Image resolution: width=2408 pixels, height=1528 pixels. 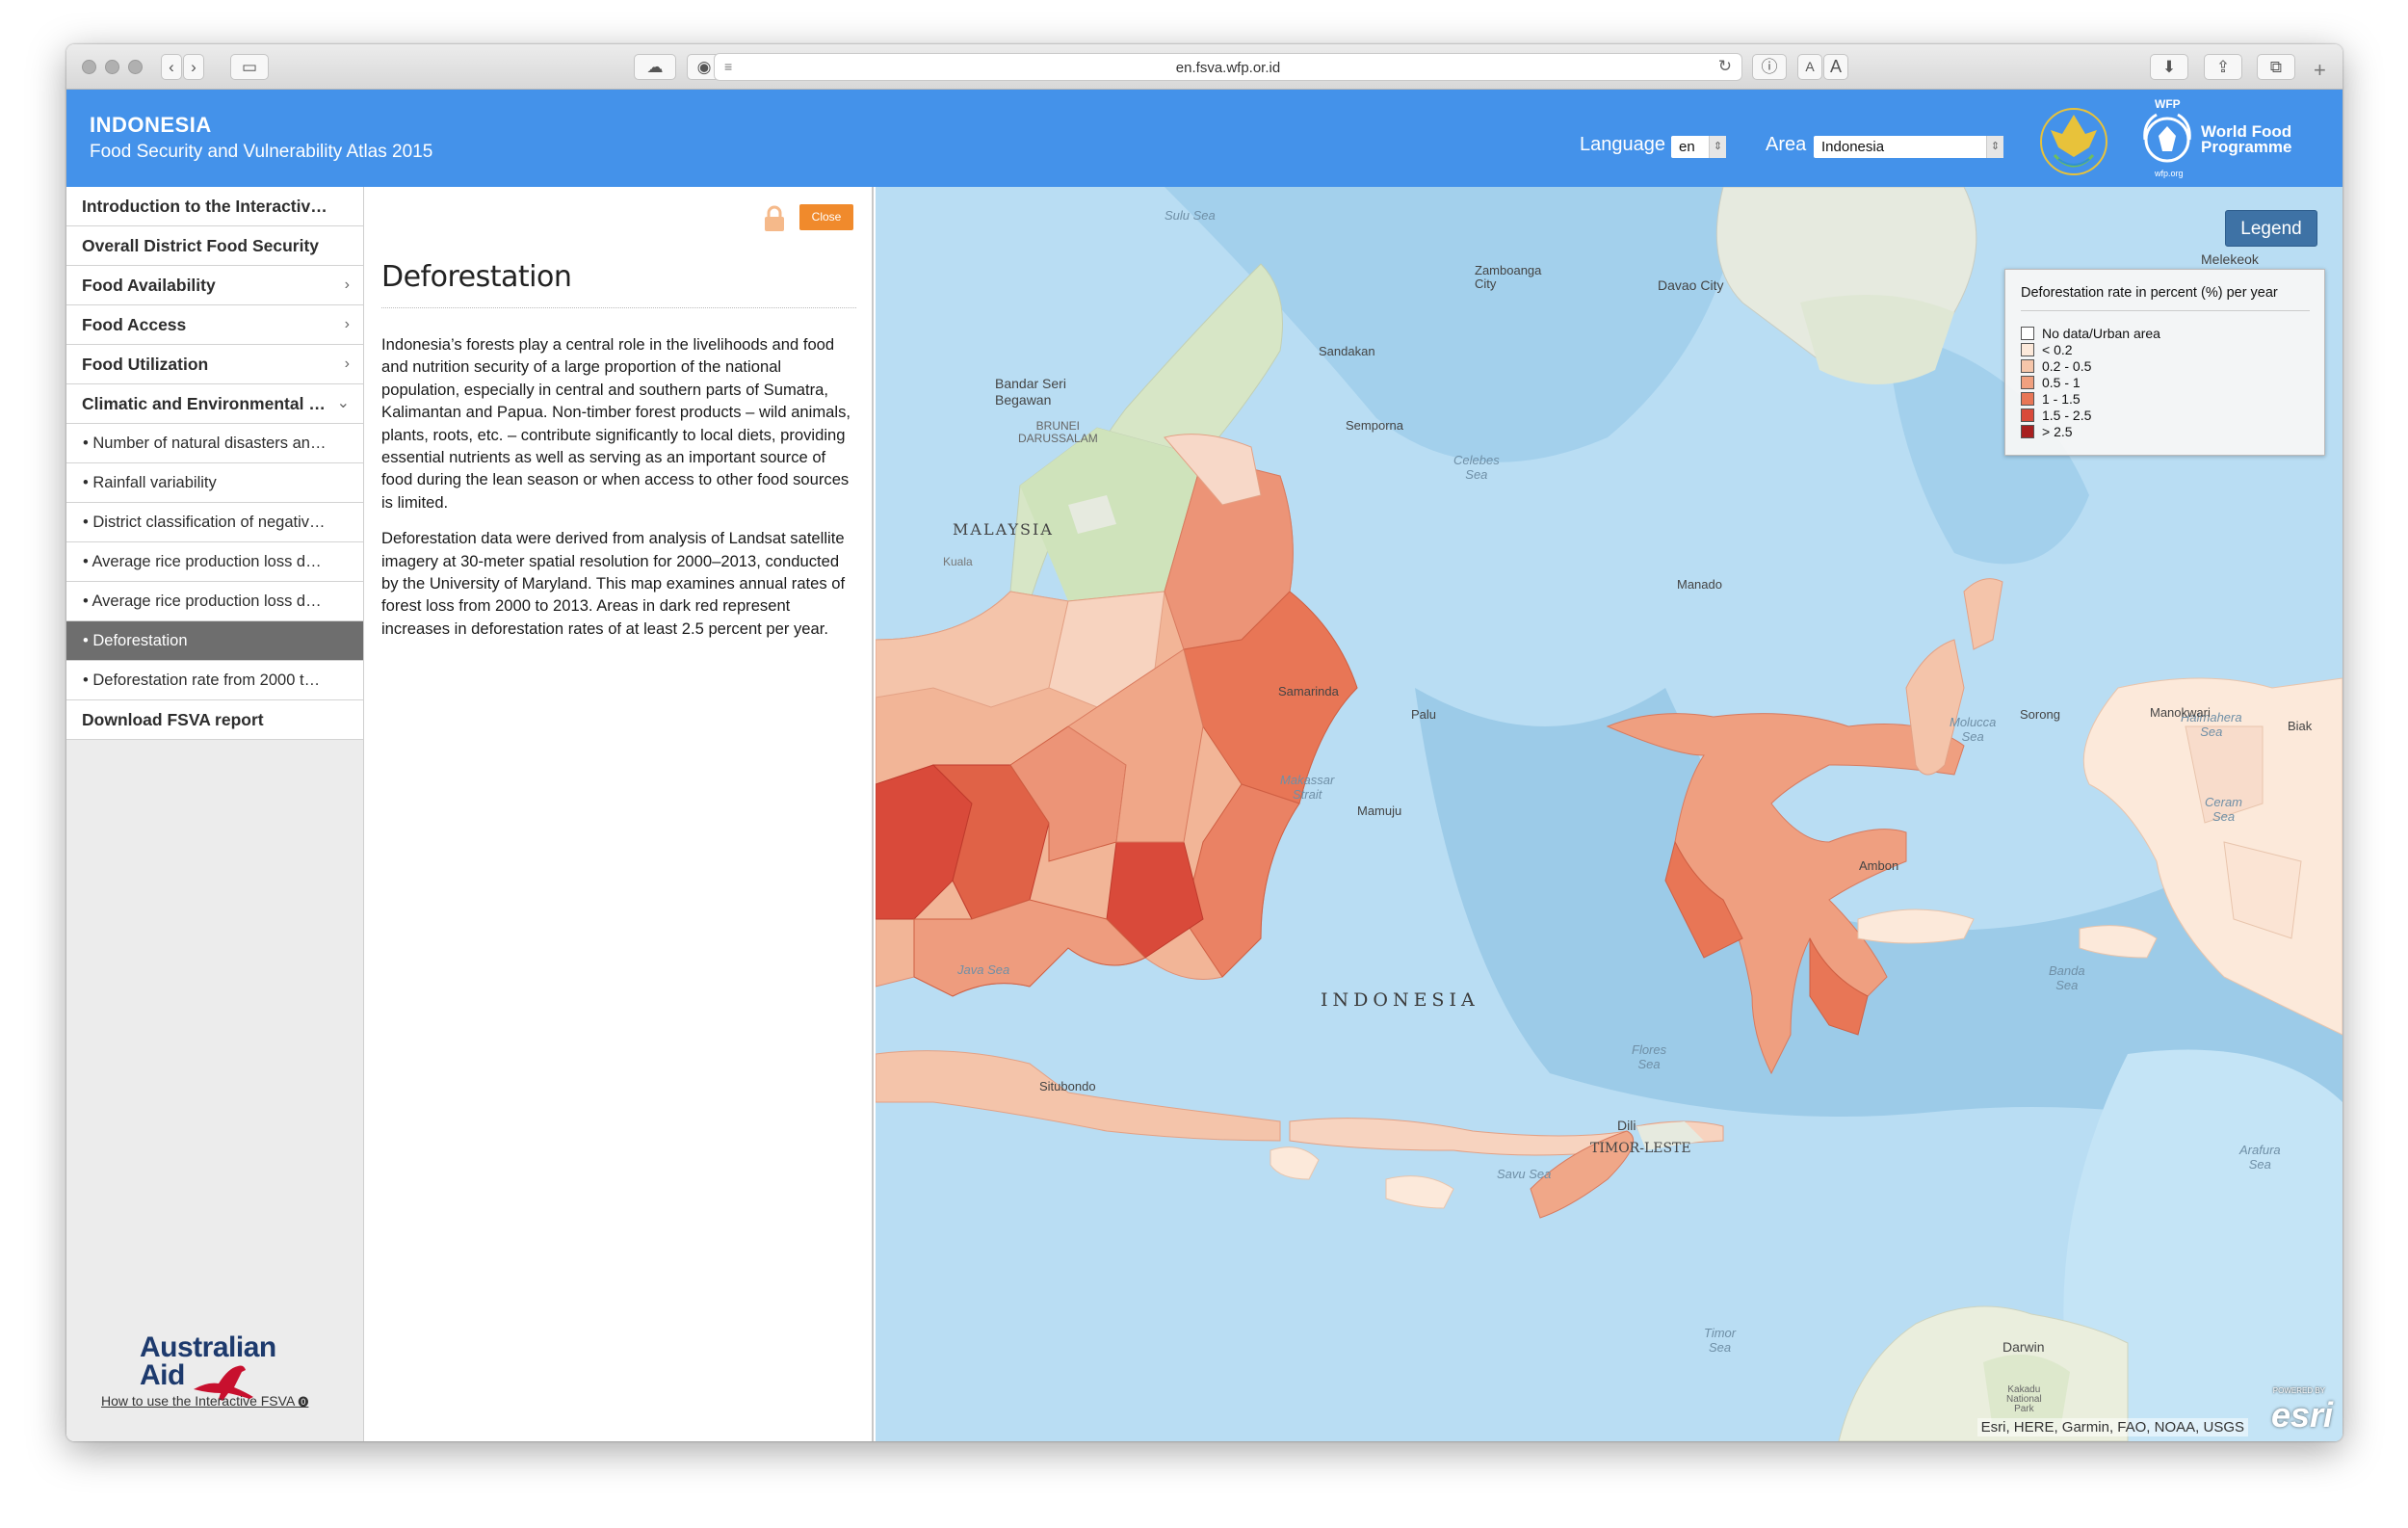 I want to click on sidebar-icon: ▭, so click(x=249, y=67).